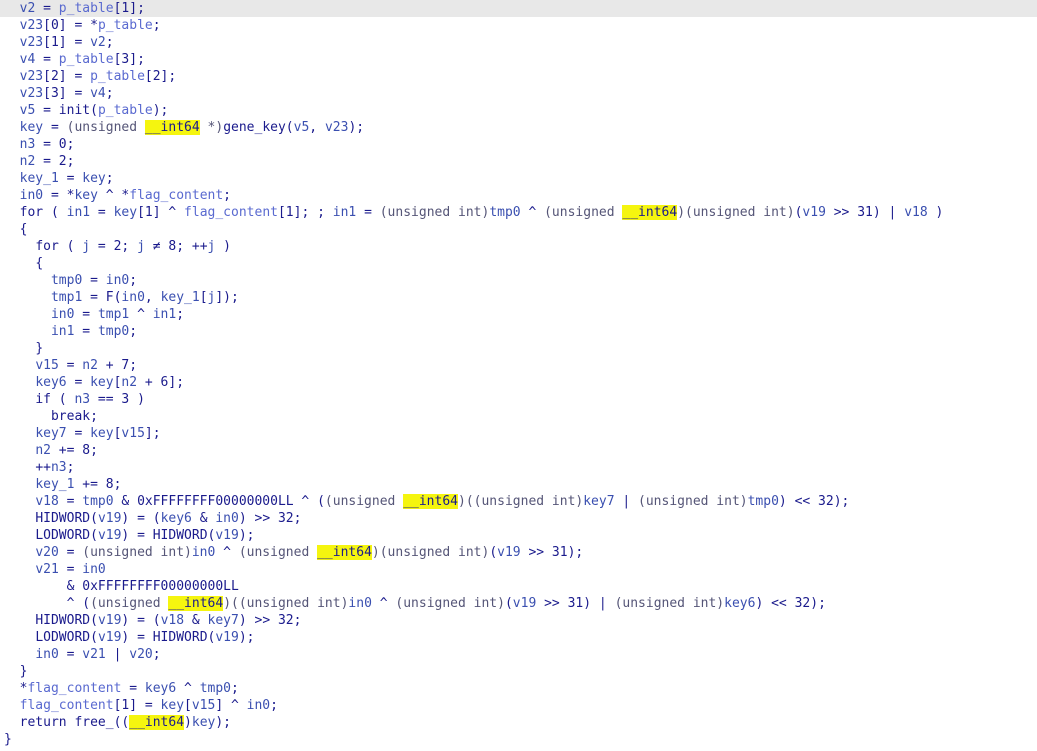  What do you see at coordinates (518, 195) in the screenshot?
I see `code-line: in0 = *key ^ *flag_content;` at bounding box center [518, 195].